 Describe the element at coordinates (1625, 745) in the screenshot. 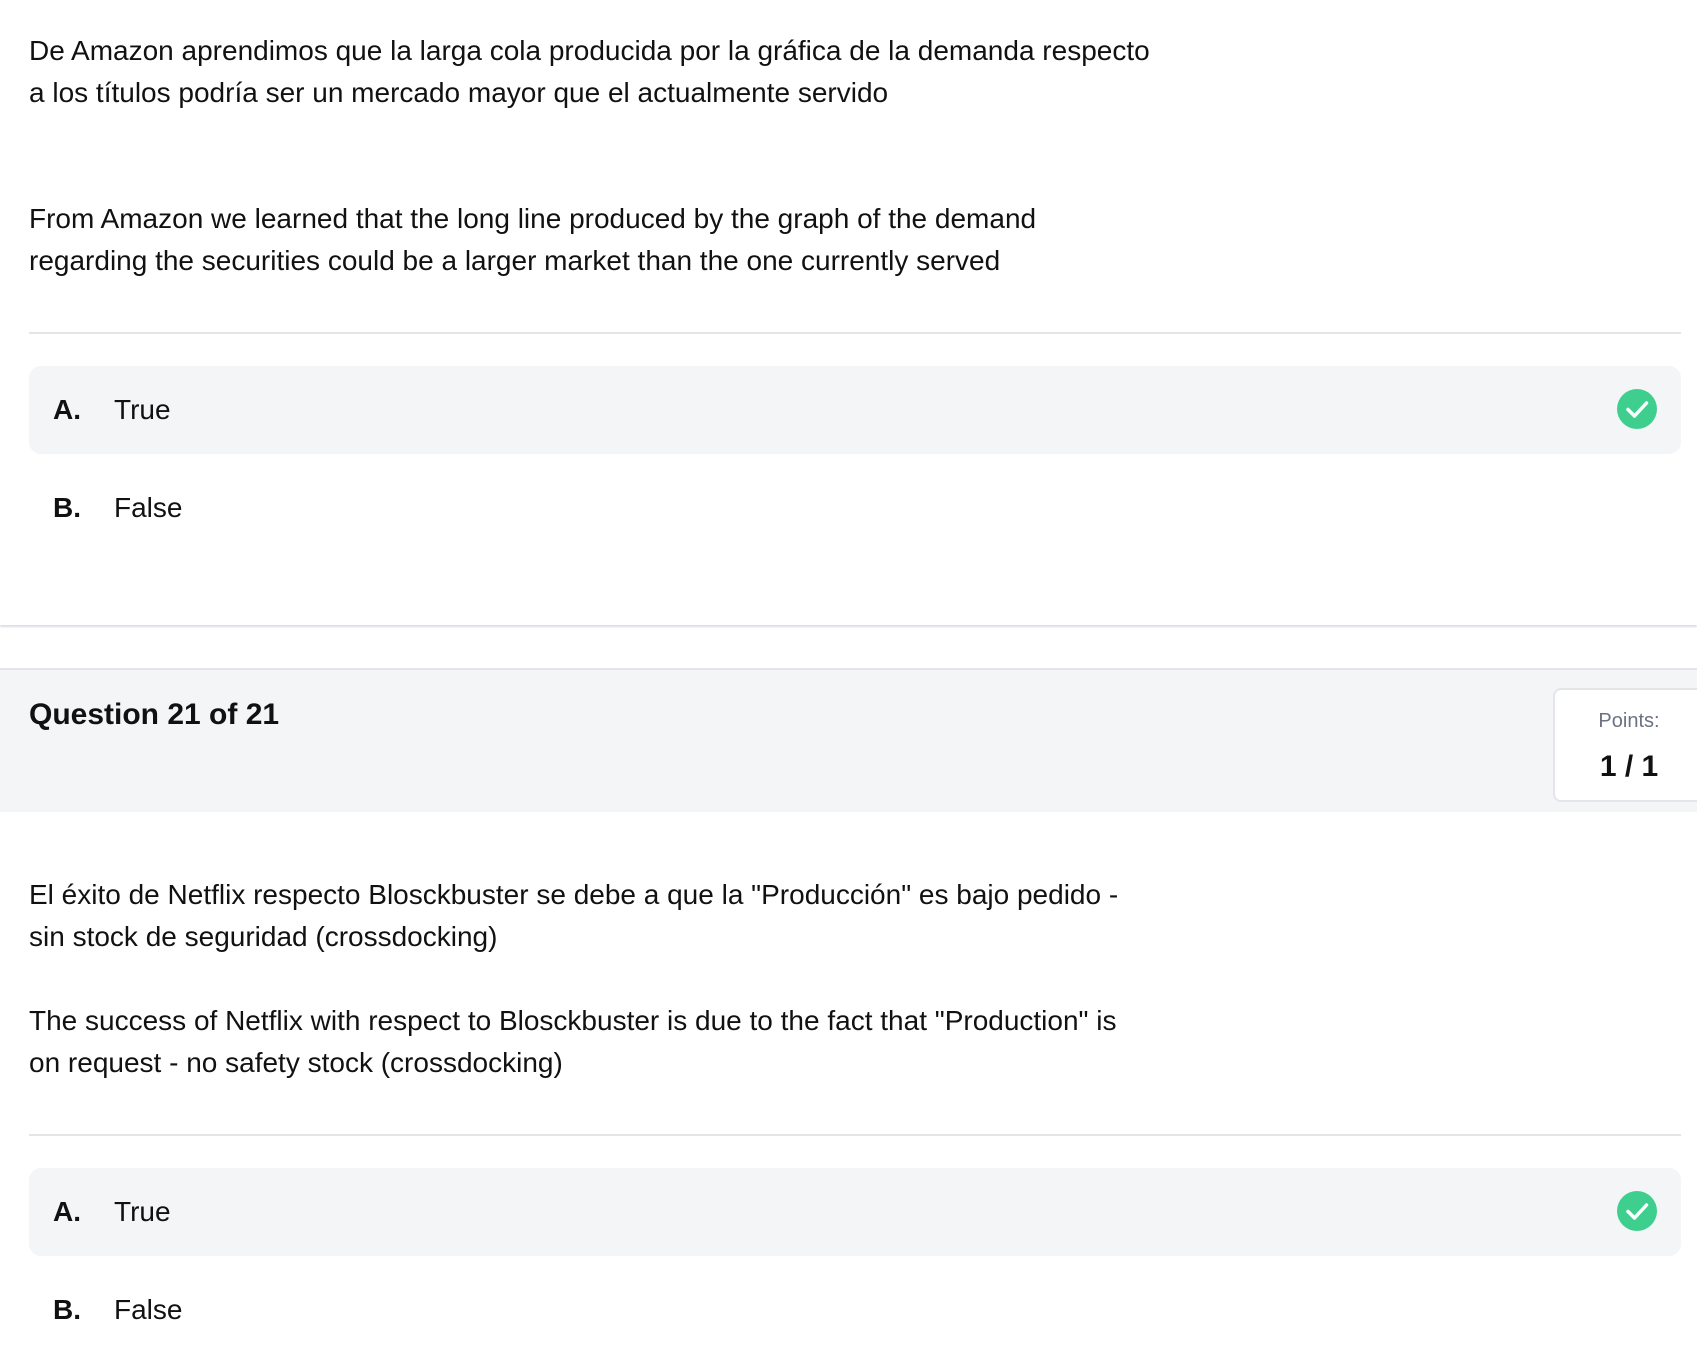

I see `points-box: Points: 1 / 1` at that location.